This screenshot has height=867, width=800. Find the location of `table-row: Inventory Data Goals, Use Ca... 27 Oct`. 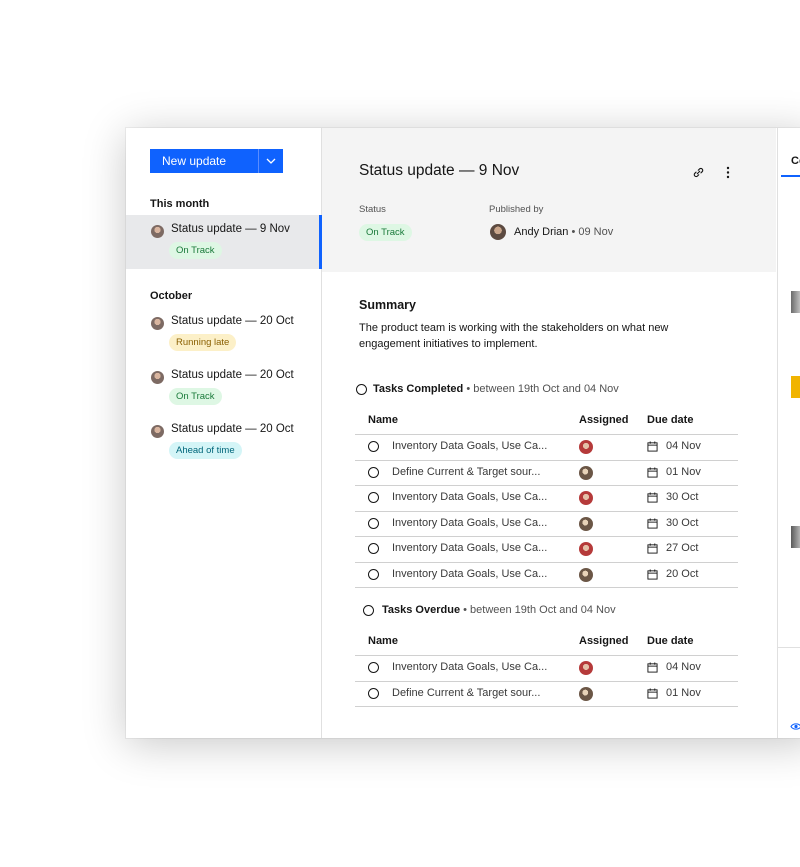

table-row: Inventory Data Goals, Use Ca... 27 Oct is located at coordinates (546, 550).